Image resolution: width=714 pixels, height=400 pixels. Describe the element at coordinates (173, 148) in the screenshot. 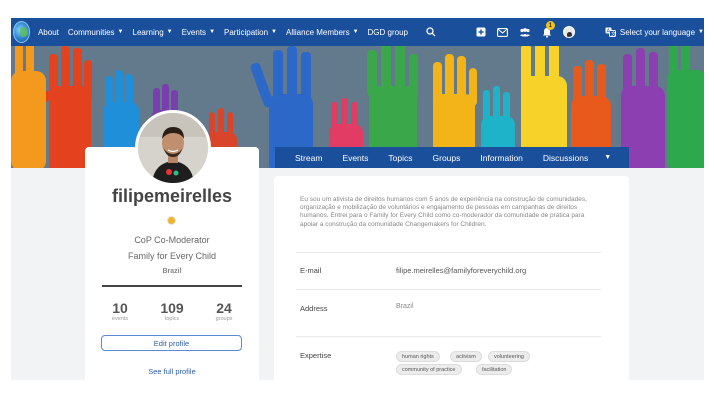

I see `profile-photo` at that location.